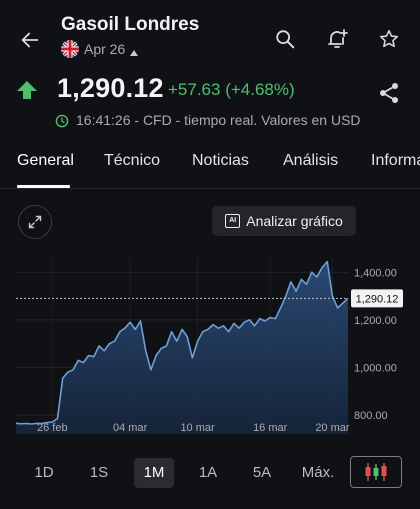 This screenshot has width=420, height=509. I want to click on range-1s: 1S, so click(99, 473).